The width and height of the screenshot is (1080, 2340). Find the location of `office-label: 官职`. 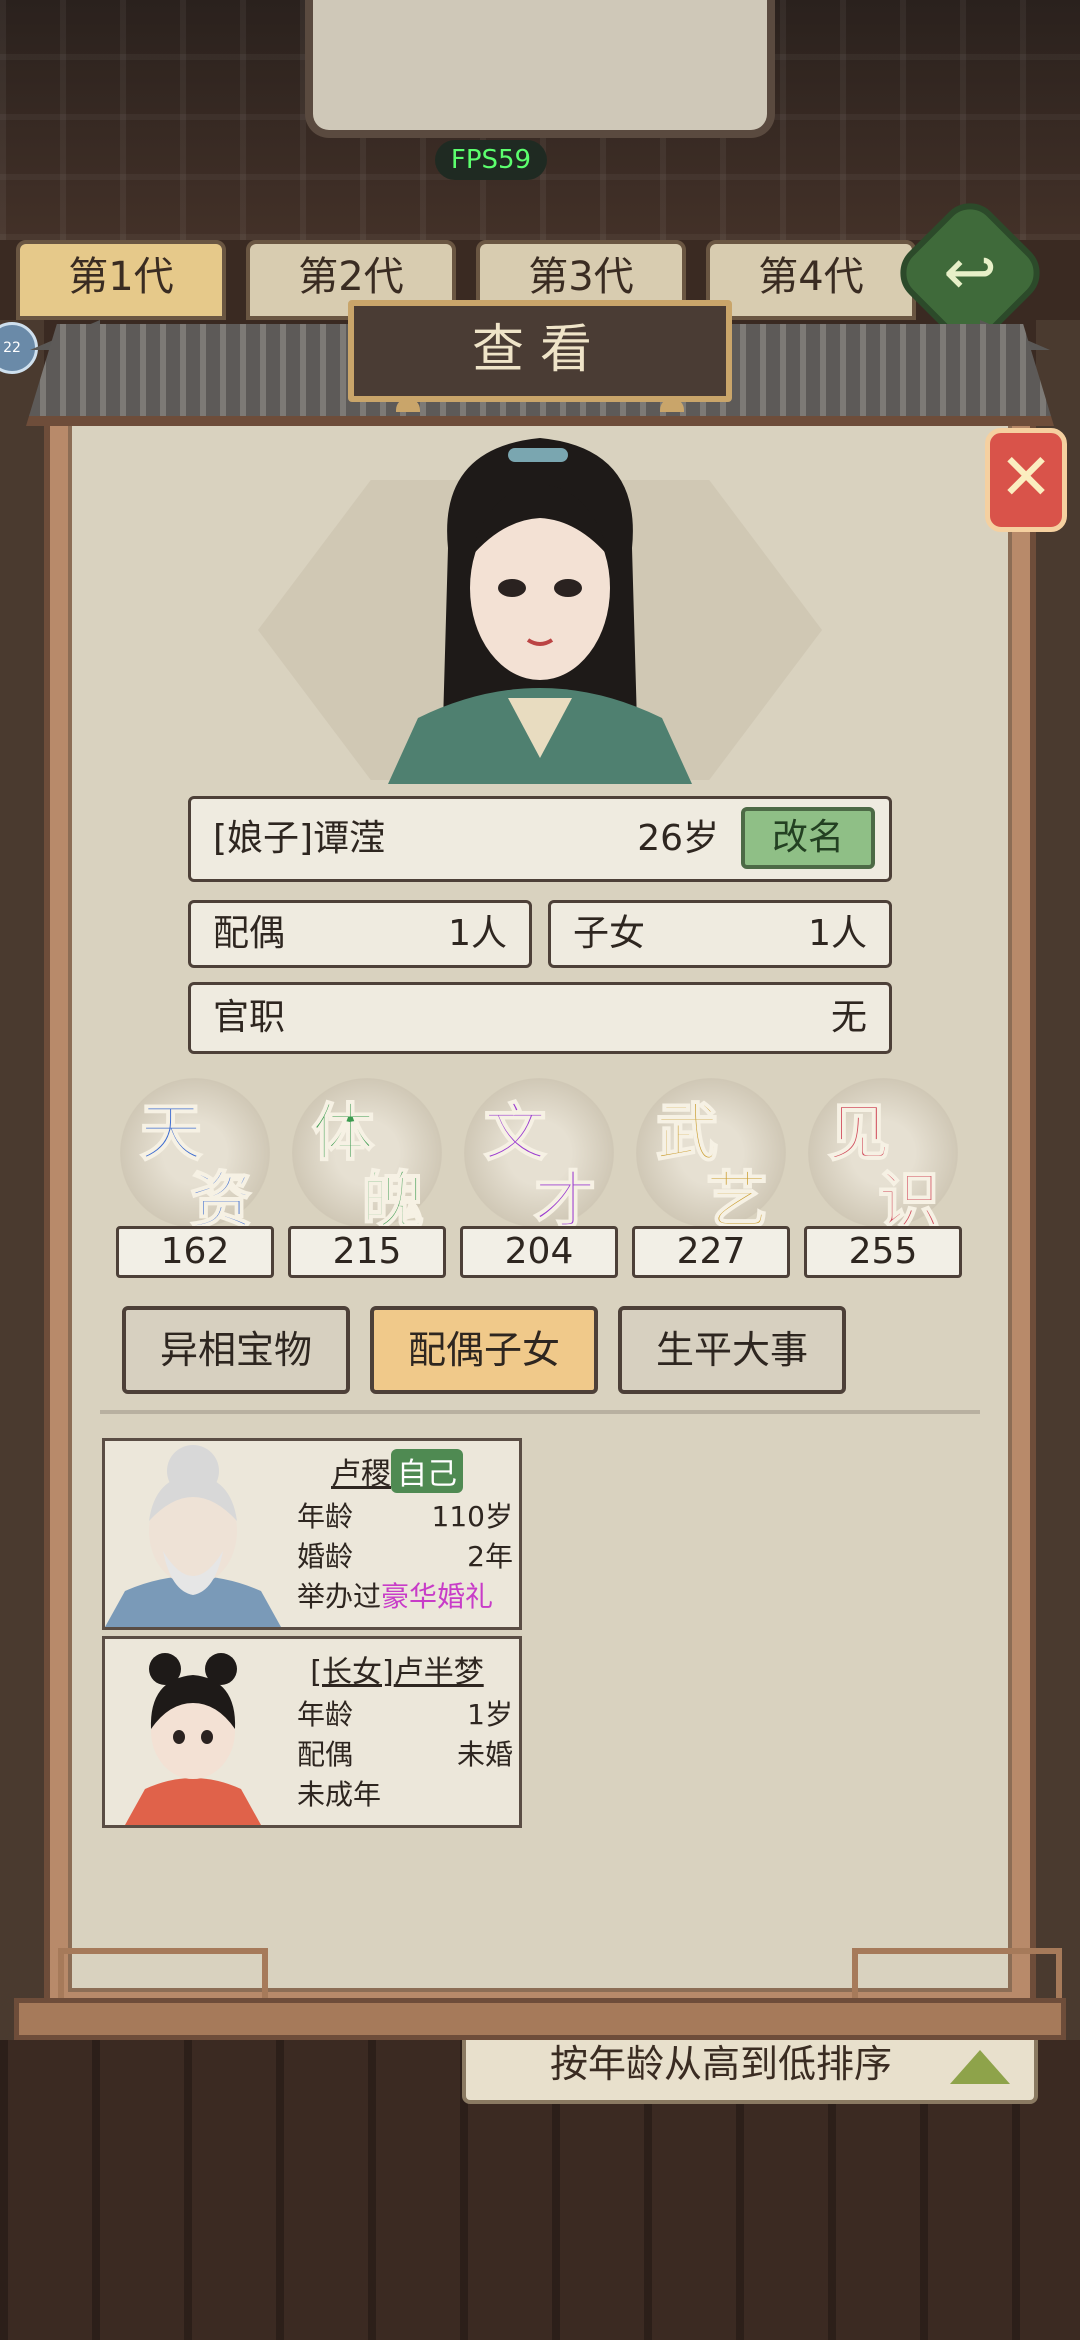

office-label: 官职 is located at coordinates (249, 1017).